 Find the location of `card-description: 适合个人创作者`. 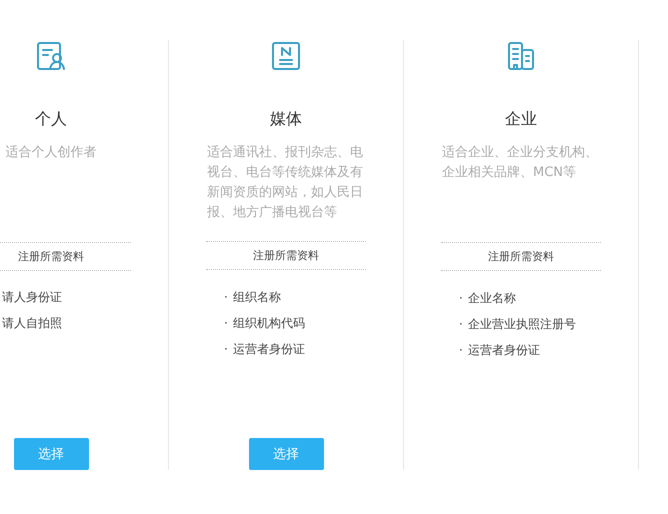

card-description: 适合个人创作者 is located at coordinates (51, 153).